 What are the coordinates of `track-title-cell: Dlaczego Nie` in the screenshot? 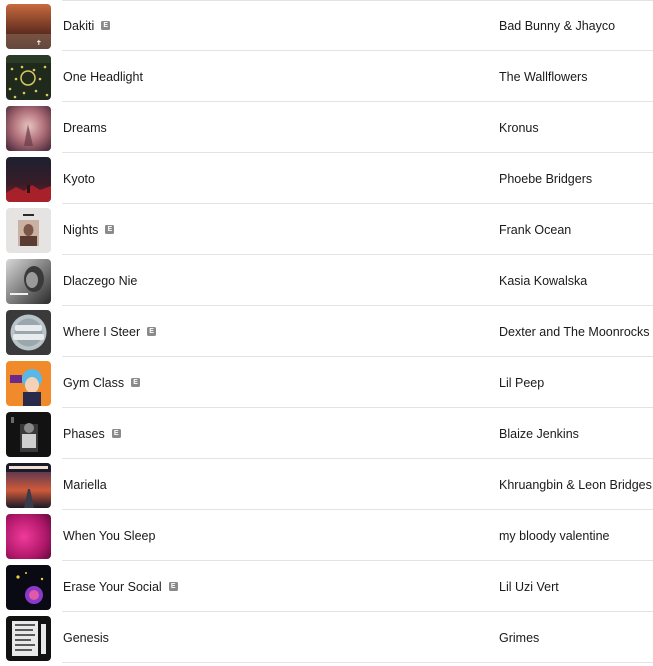 It's located at (100, 280).